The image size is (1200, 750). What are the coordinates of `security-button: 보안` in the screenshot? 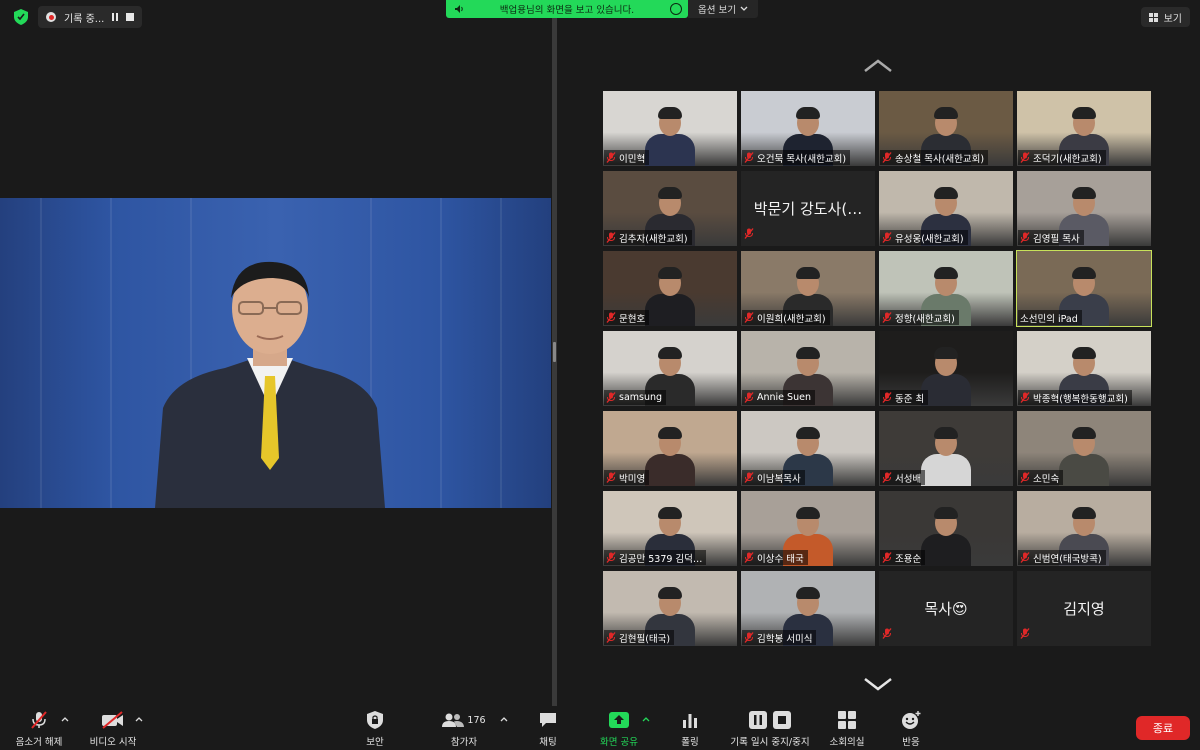 It's located at (375, 728).